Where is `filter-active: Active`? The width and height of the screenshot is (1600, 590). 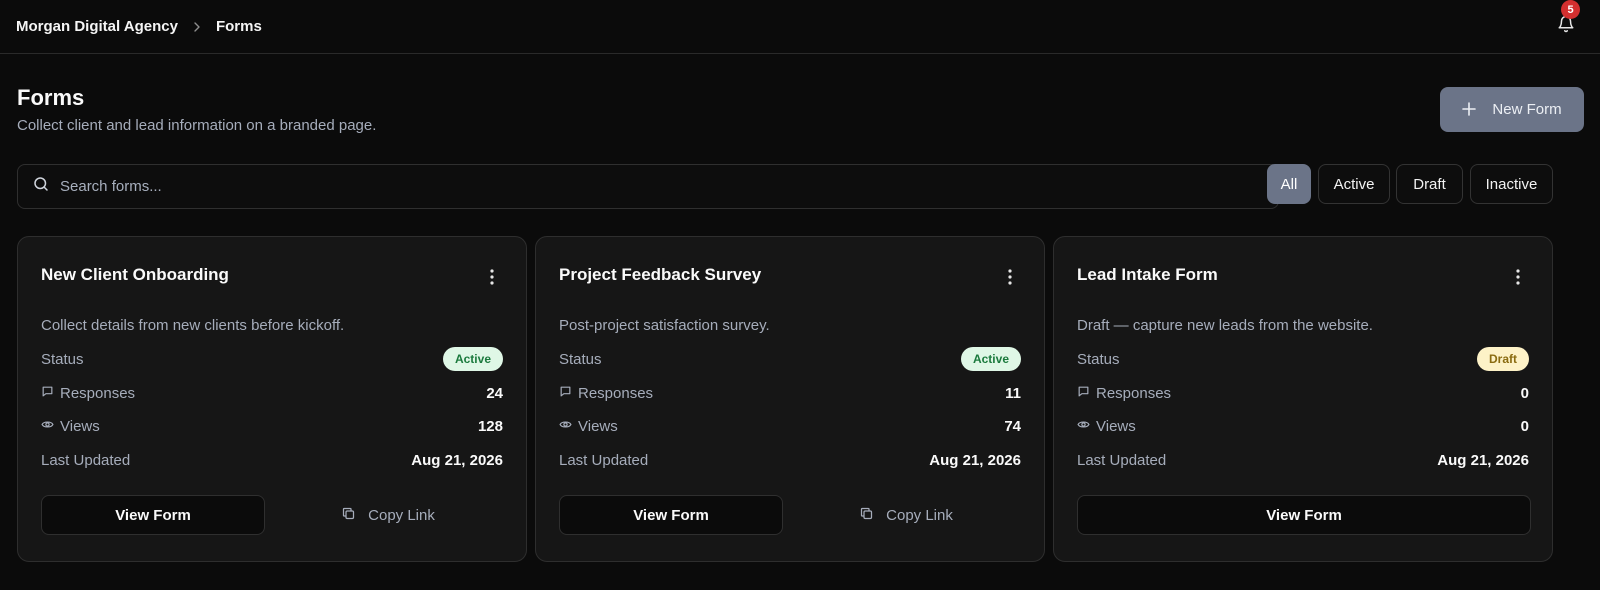
filter-active: Active is located at coordinates (1354, 184).